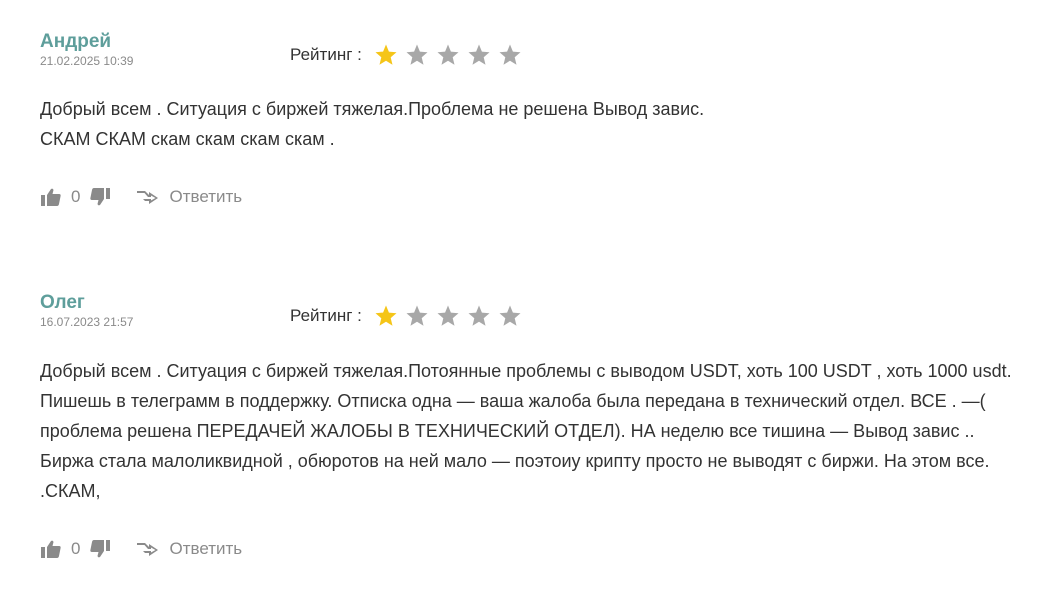 This screenshot has height=607, width=1058. Describe the element at coordinates (62, 302) in the screenshot. I see `review-author: Олег` at that location.